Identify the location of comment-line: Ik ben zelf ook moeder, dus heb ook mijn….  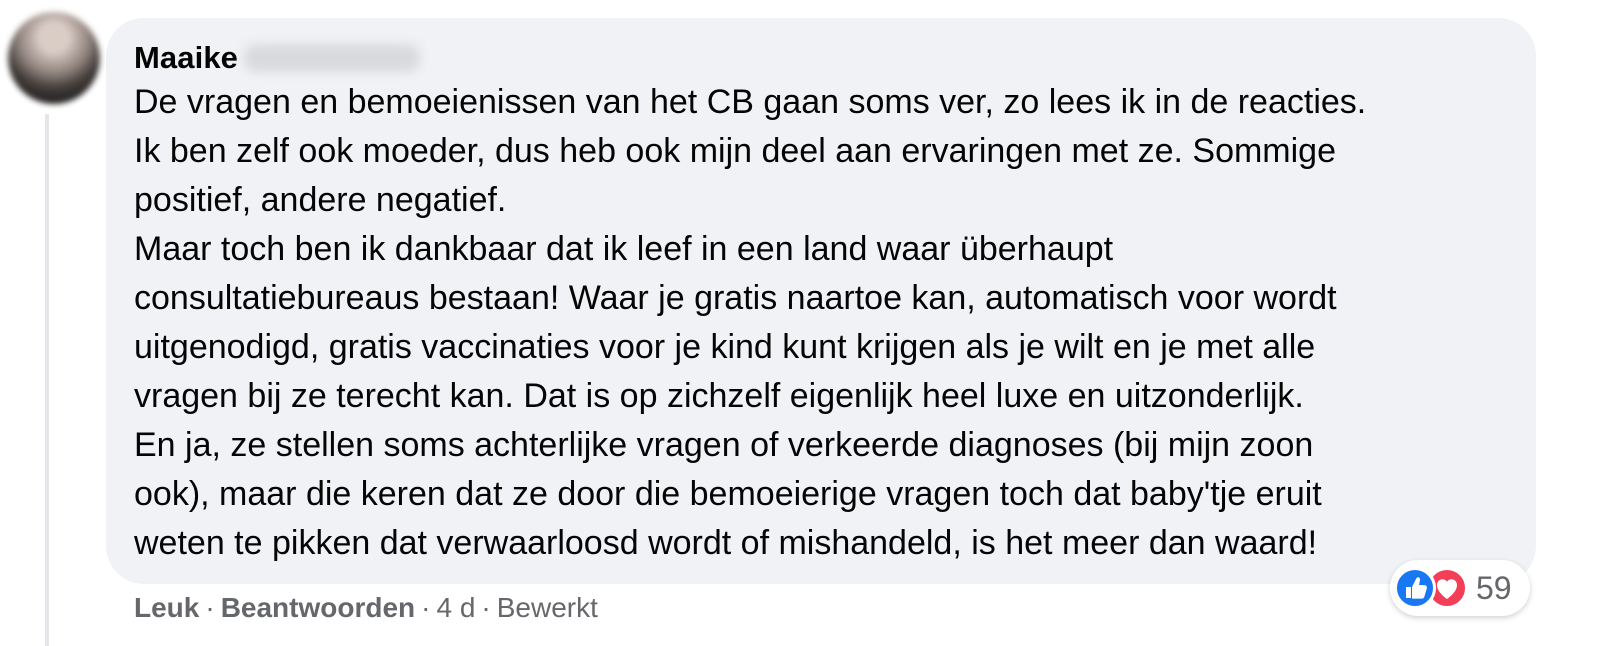
(735, 151).